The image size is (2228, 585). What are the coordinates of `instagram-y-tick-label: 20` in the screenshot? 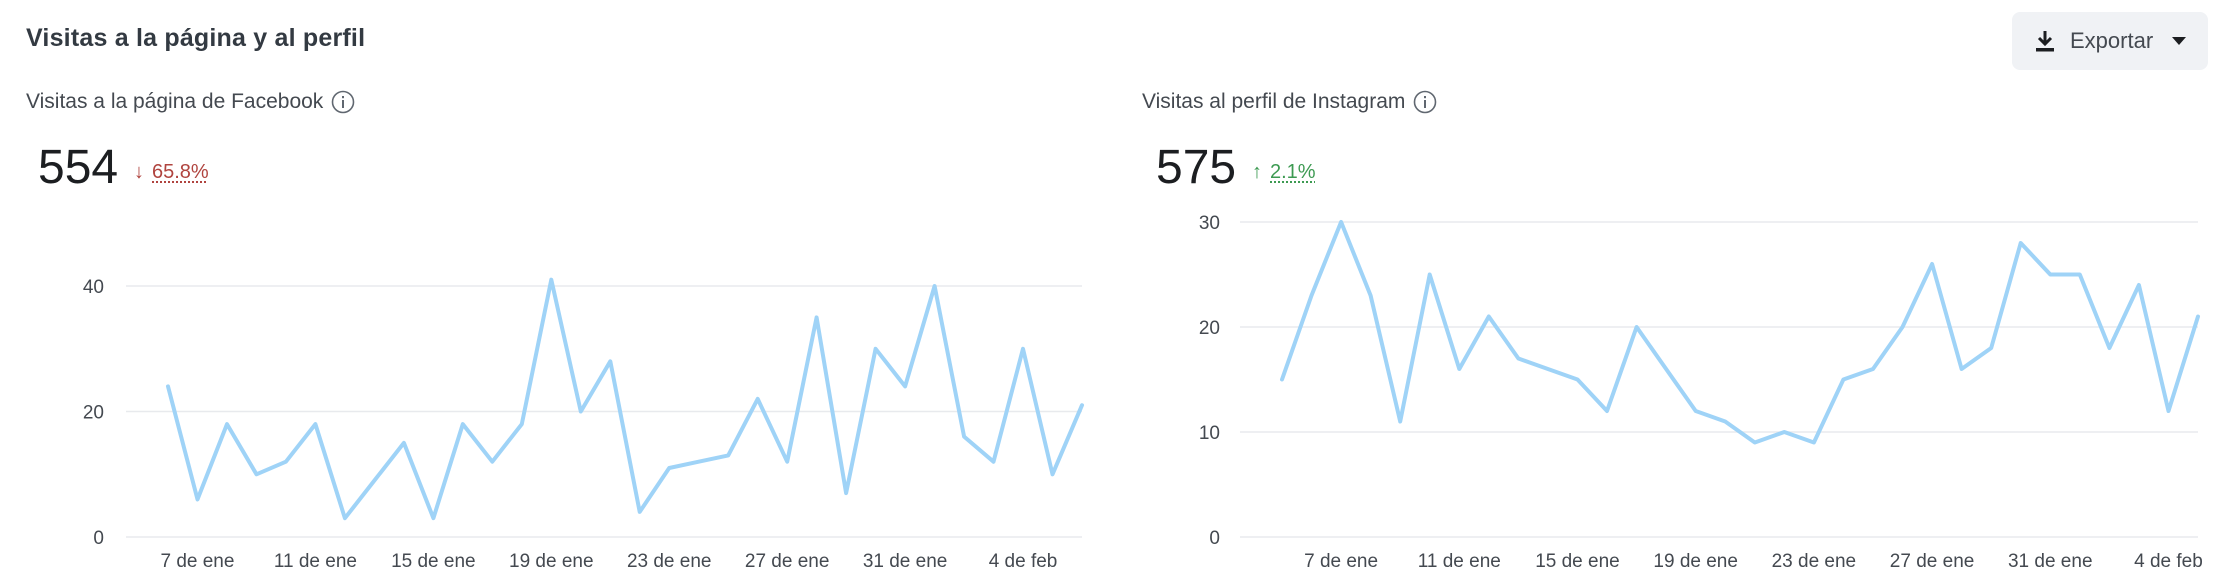 It's located at (1209, 328).